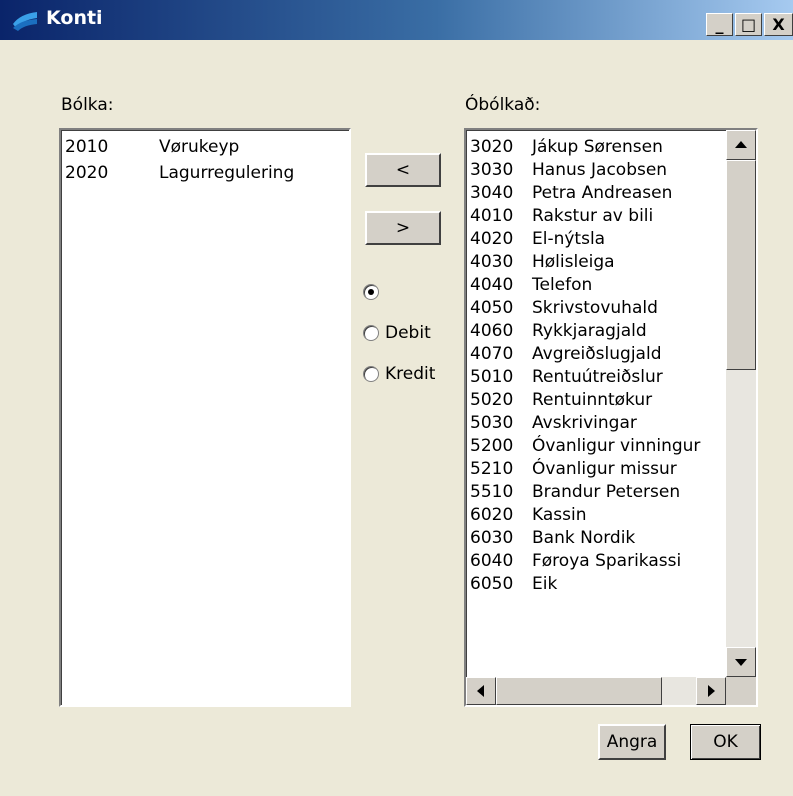 This screenshot has width=793, height=796. What do you see at coordinates (87, 173) in the screenshot?
I see `account-code: 2020` at bounding box center [87, 173].